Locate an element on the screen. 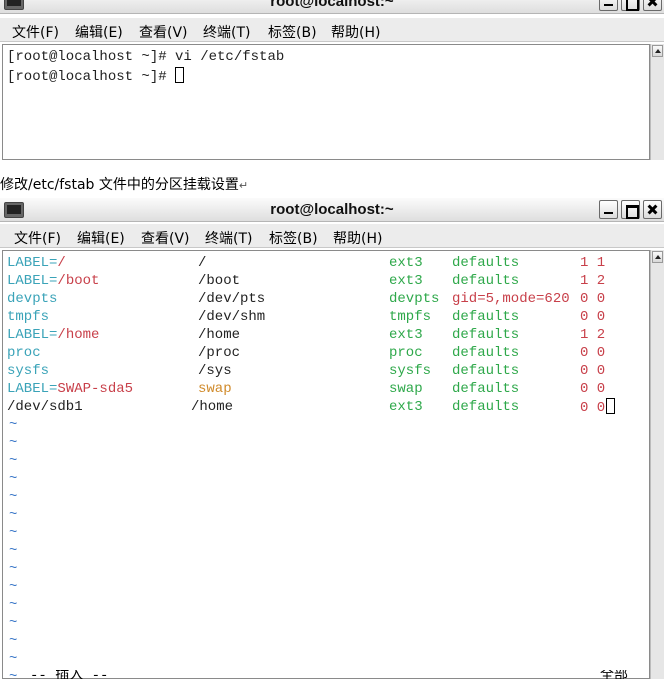 The image size is (664, 679). fstab-mount-point: /dev/pts is located at coordinates (232, 299).